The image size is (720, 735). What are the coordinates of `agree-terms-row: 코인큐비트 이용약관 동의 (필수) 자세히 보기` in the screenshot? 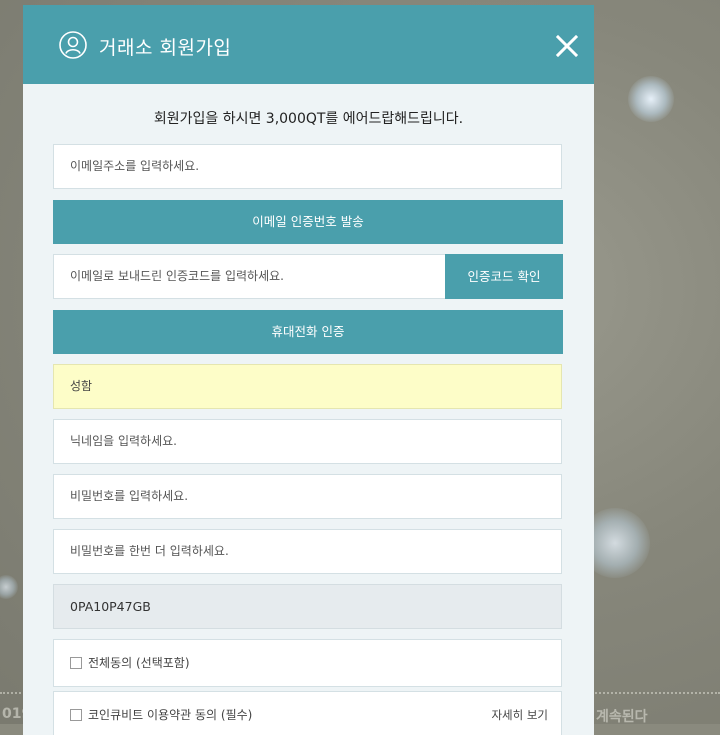 It's located at (307, 713).